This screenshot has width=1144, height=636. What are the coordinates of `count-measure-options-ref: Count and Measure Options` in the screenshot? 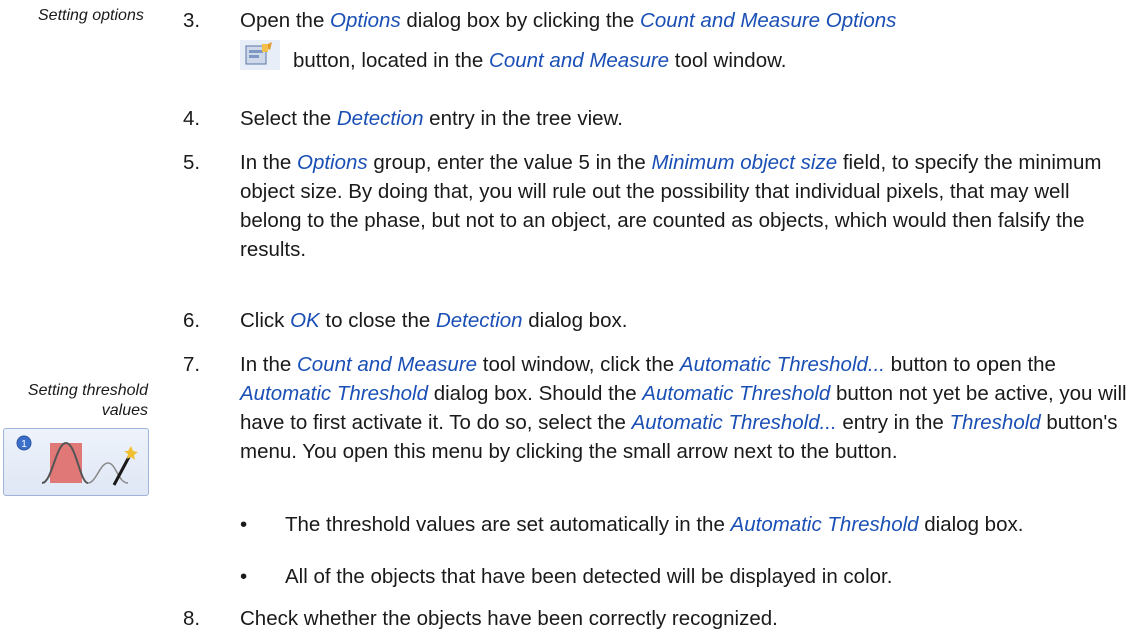 It's located at (768, 20).